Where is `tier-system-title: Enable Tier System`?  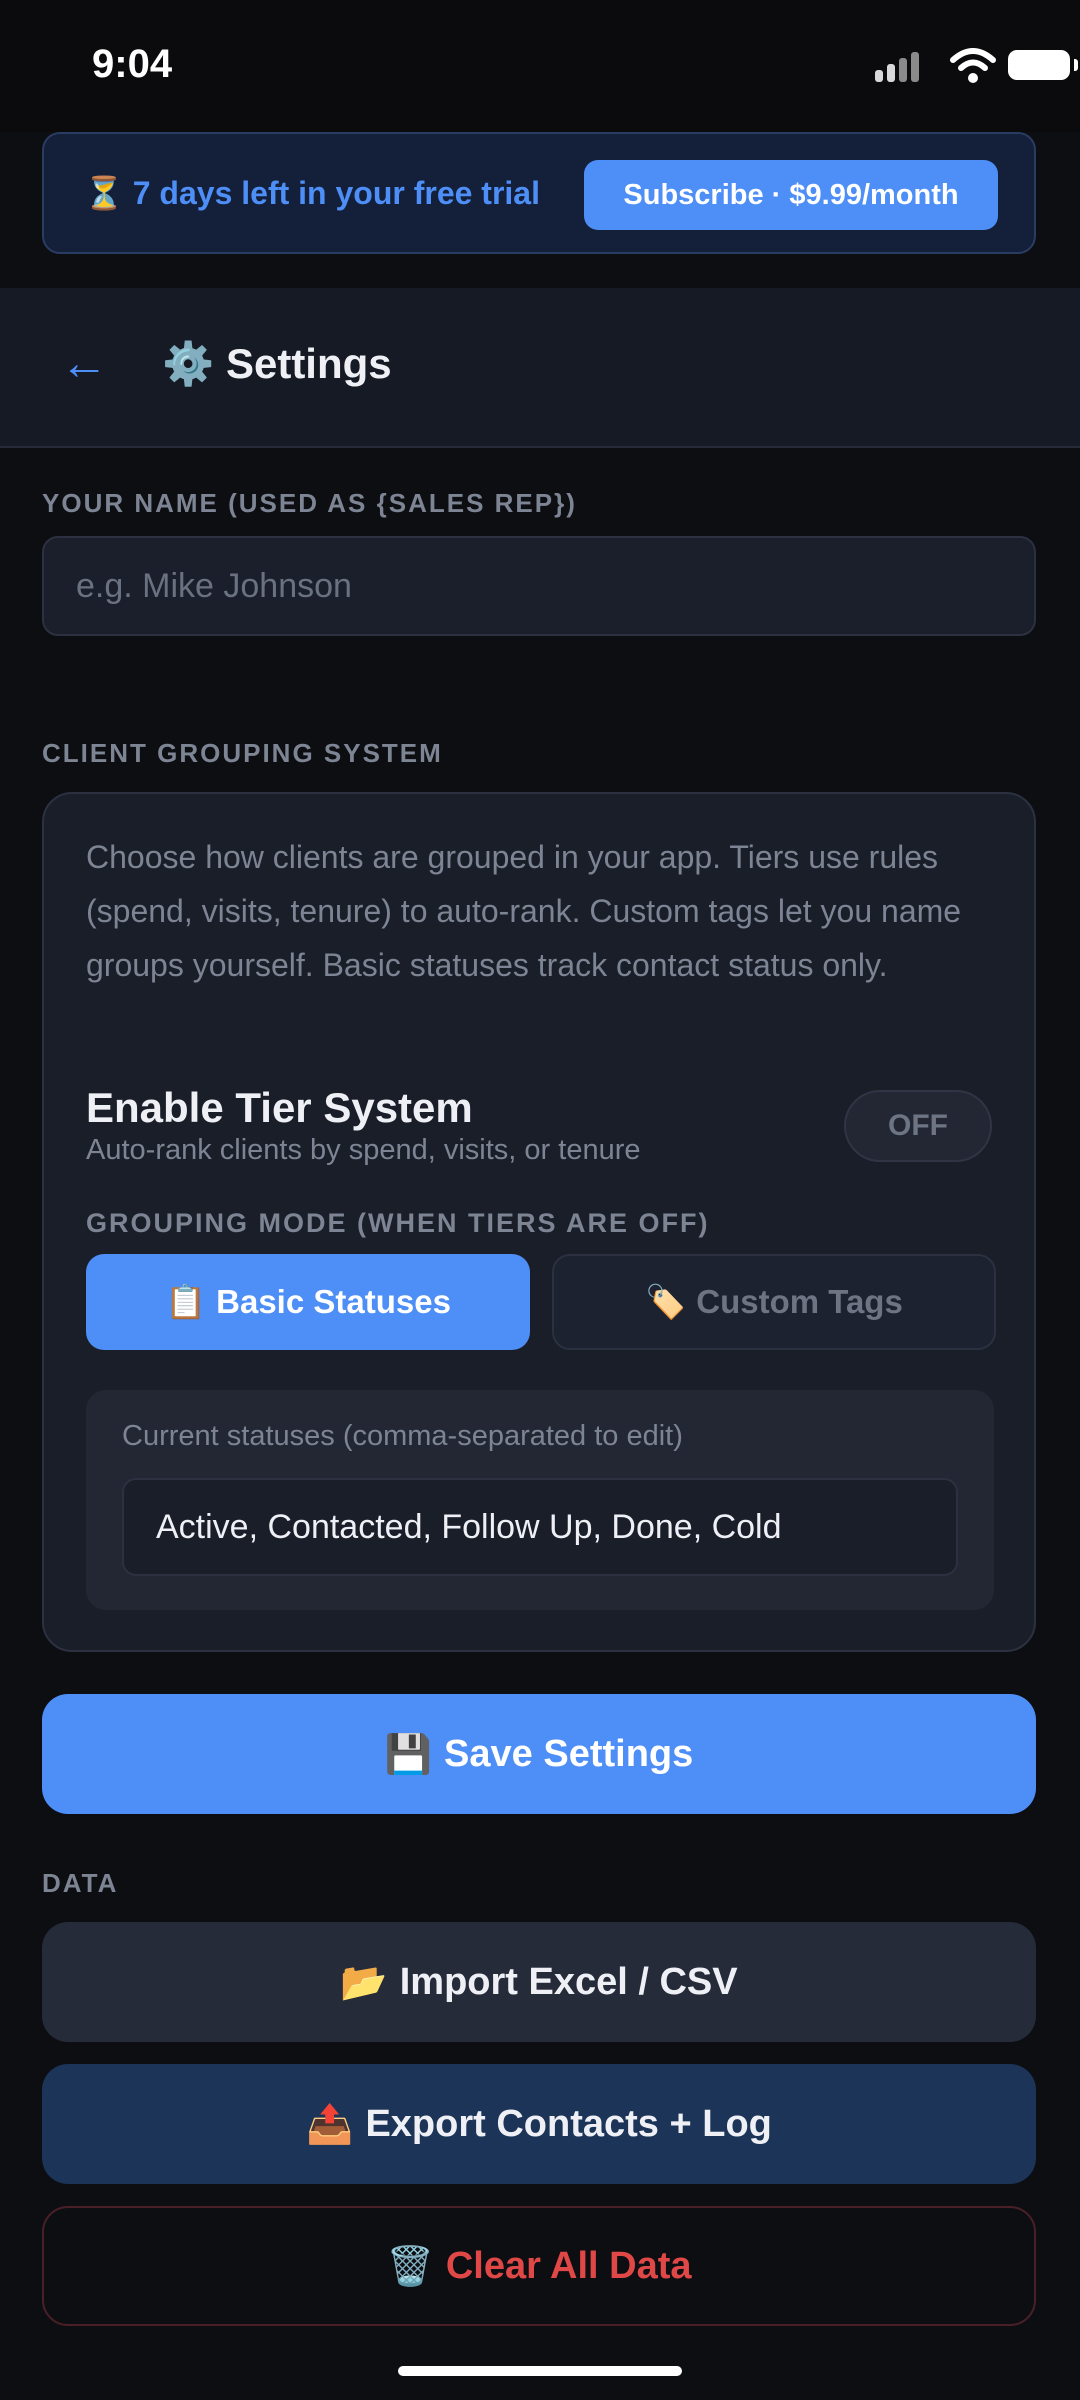
tier-system-title: Enable Tier System is located at coordinates (279, 1107).